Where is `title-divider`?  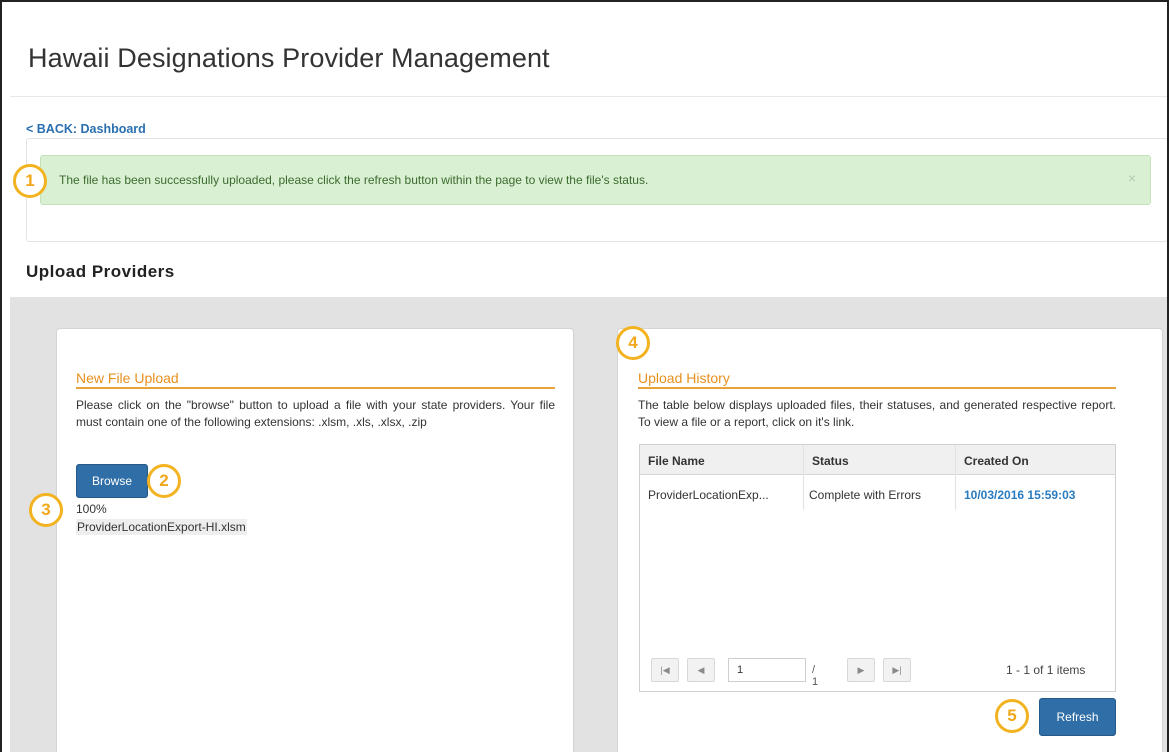
title-divider is located at coordinates (588, 96).